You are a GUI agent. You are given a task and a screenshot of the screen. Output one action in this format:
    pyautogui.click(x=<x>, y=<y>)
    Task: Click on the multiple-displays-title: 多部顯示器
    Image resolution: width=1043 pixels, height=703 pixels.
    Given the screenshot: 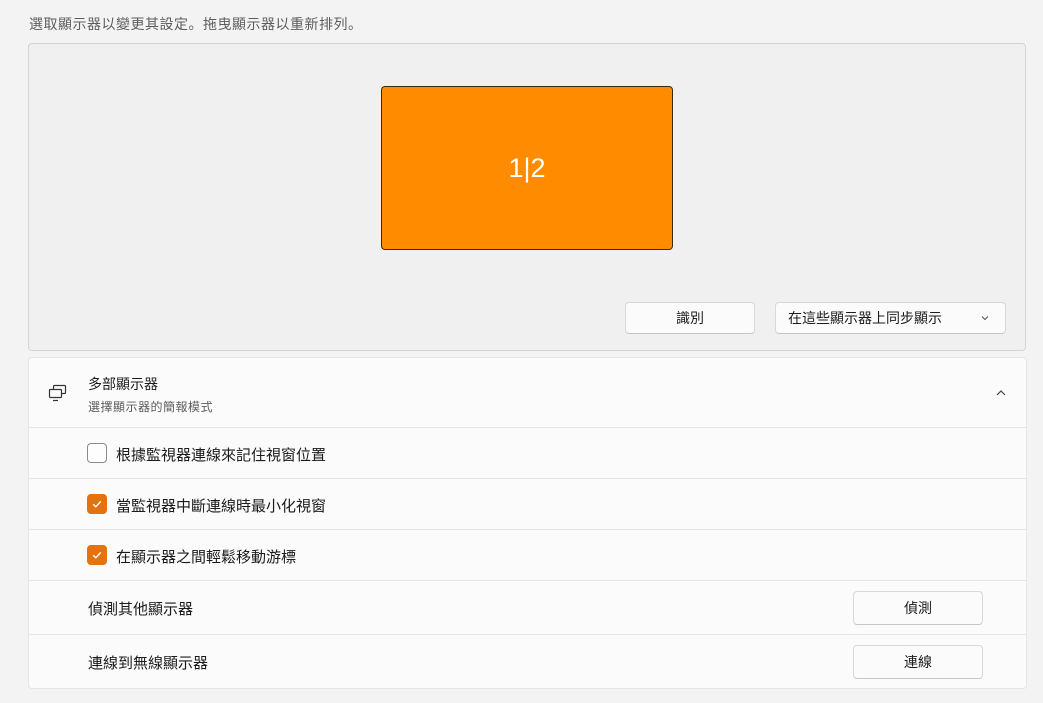 What is the action you would take?
    pyautogui.click(x=123, y=385)
    